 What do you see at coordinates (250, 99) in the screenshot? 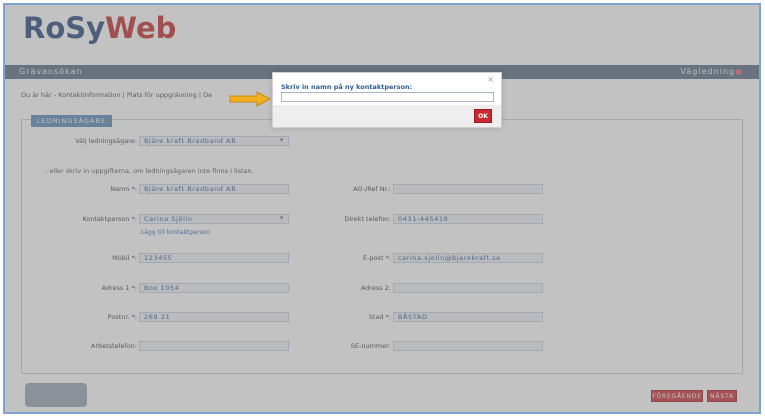
I see `arrow-right-icon` at bounding box center [250, 99].